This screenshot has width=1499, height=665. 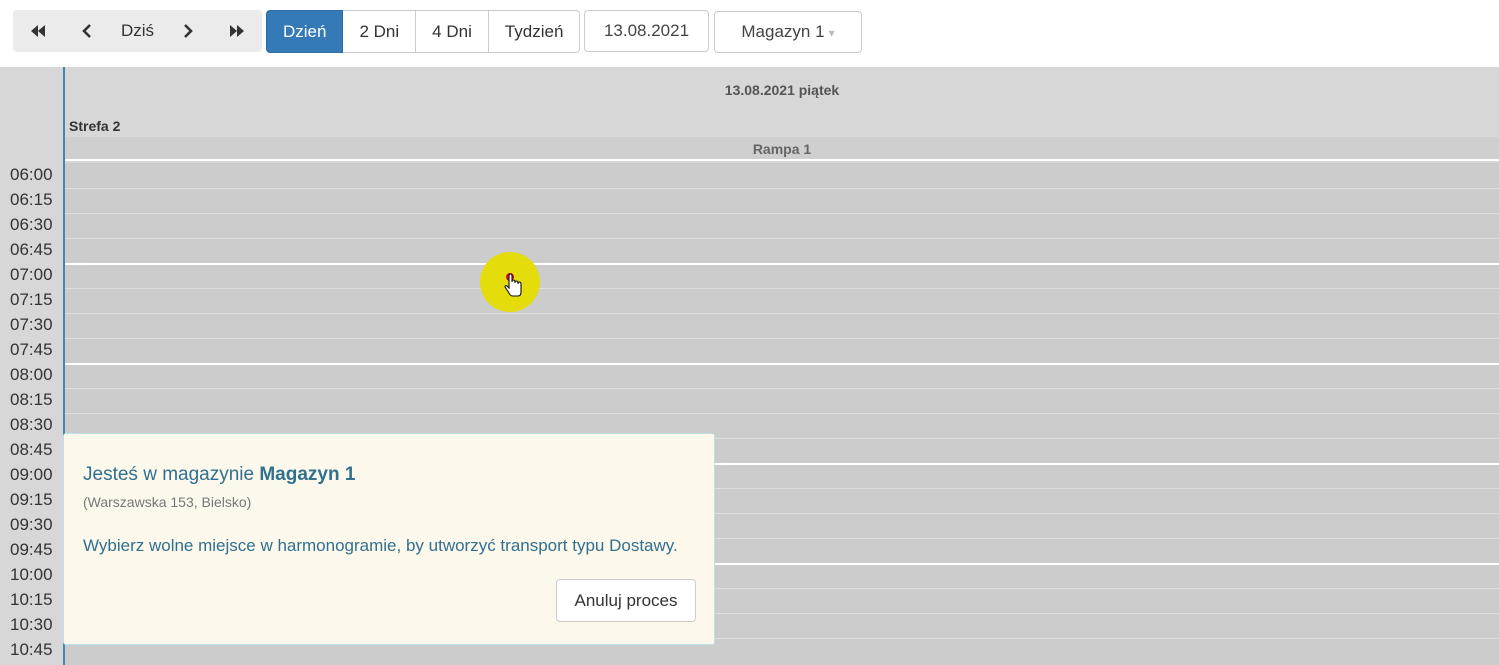 I want to click on time-label: 07:15, so click(x=31, y=299).